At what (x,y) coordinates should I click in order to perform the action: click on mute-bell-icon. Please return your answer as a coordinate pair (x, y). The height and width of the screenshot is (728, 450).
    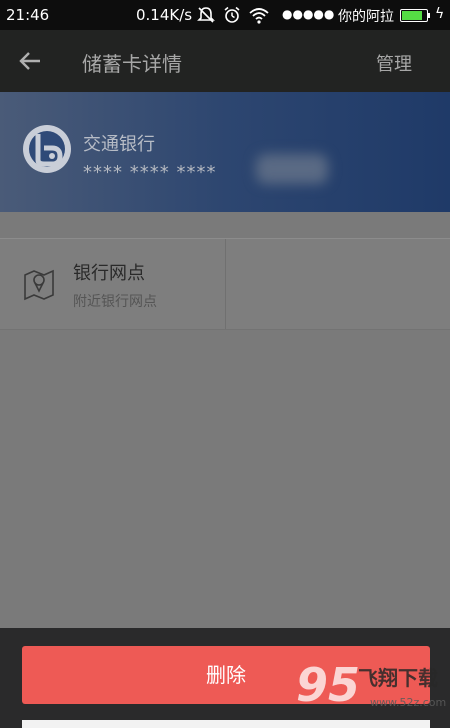
    Looking at the image, I should click on (206, 15).